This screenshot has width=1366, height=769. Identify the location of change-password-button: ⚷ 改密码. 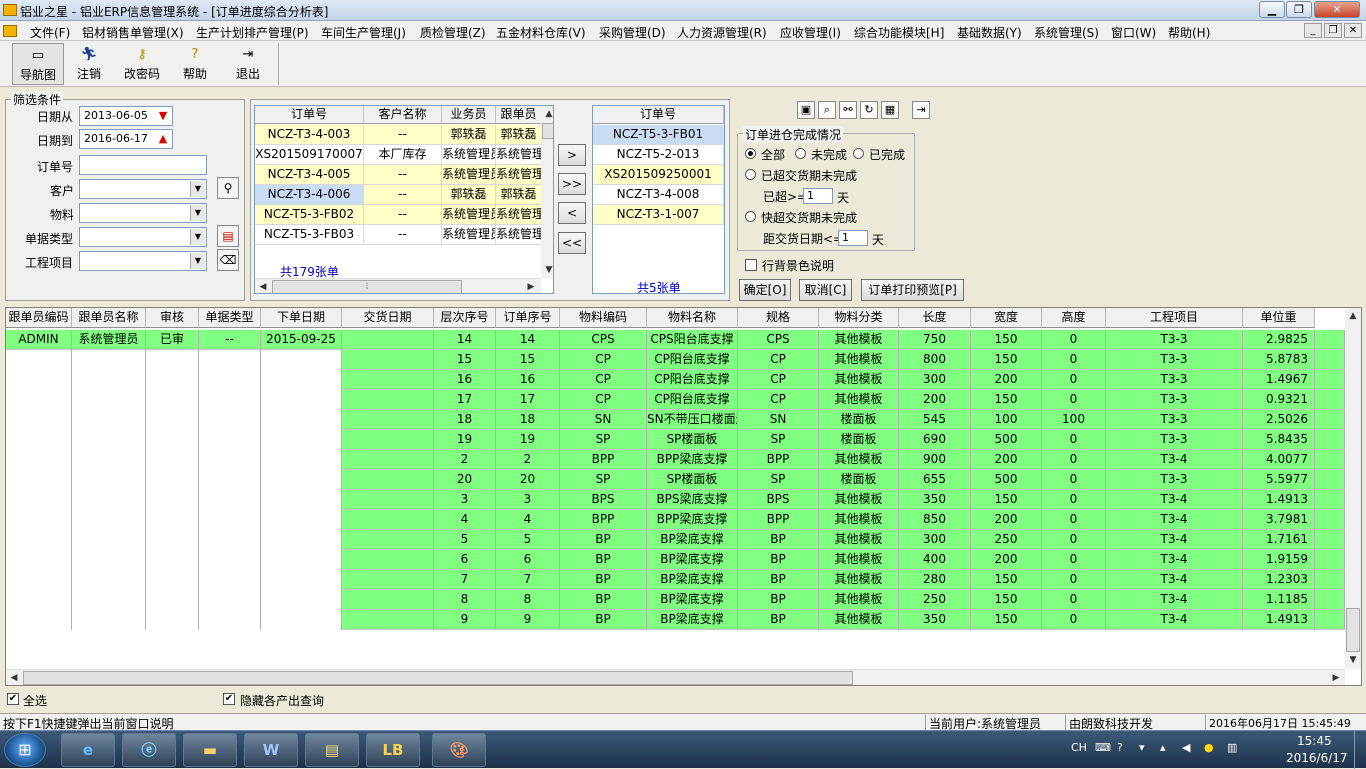
(142, 64).